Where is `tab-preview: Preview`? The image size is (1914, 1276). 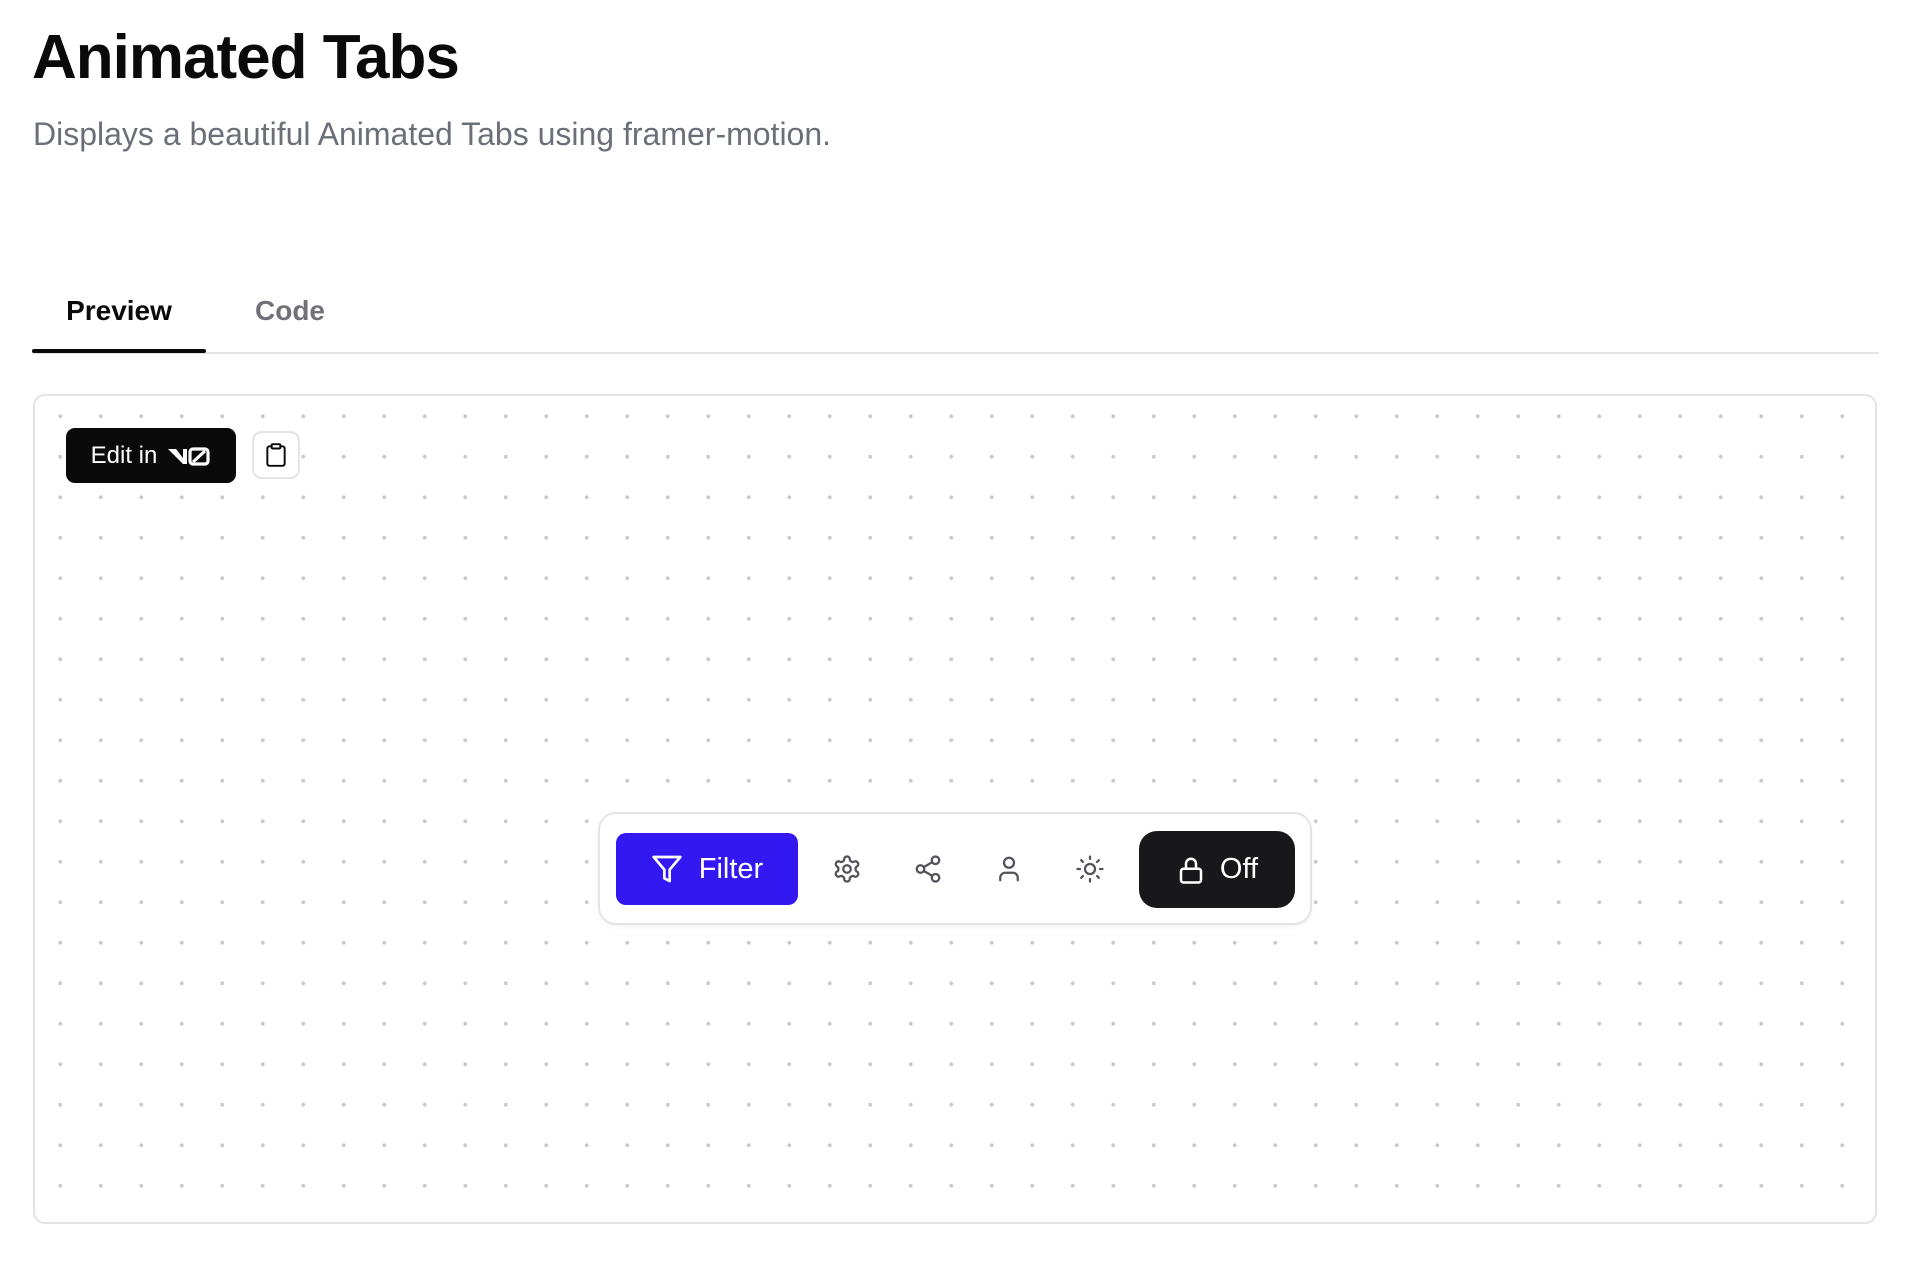 tab-preview: Preview is located at coordinates (119, 312).